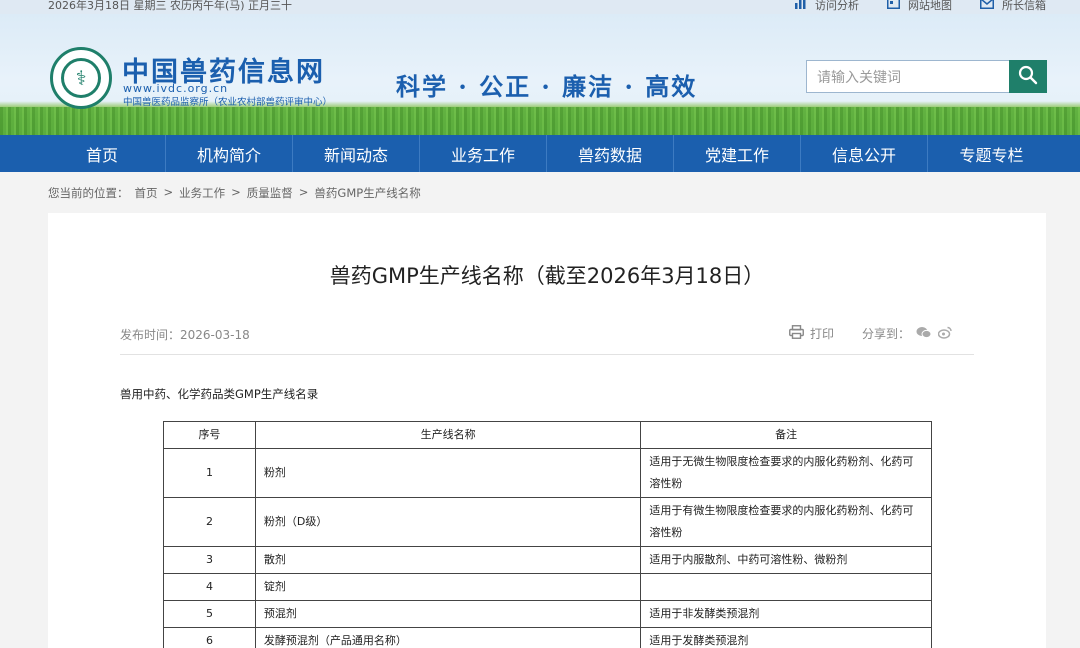  I want to click on search-button, so click(1028, 76).